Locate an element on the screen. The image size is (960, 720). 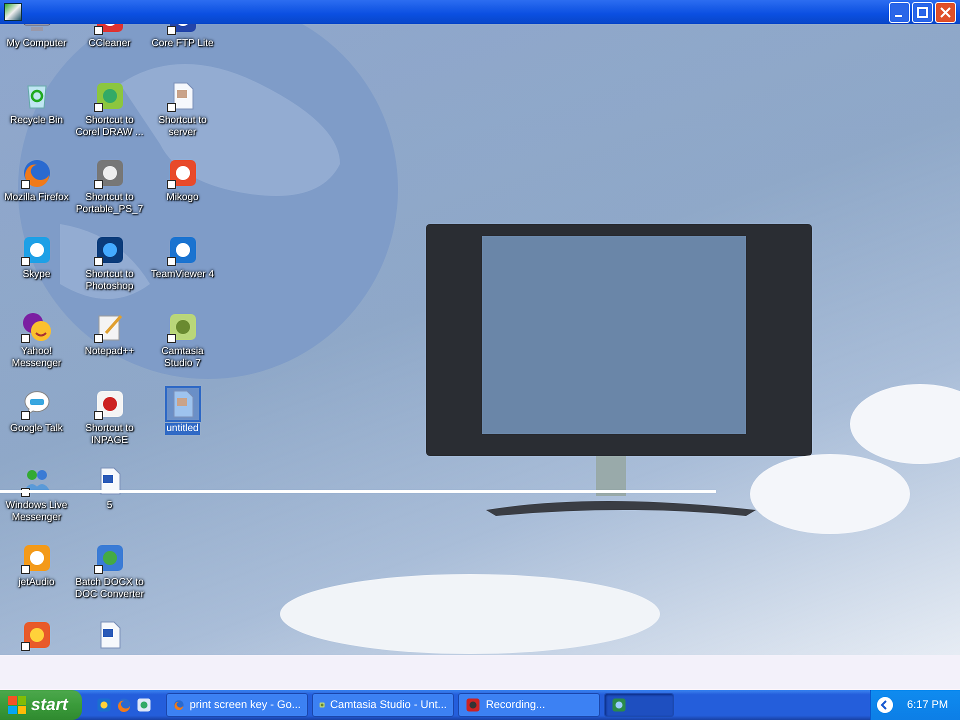
icon-label: Yahoo! Messenger is located at coordinates (36, 358).